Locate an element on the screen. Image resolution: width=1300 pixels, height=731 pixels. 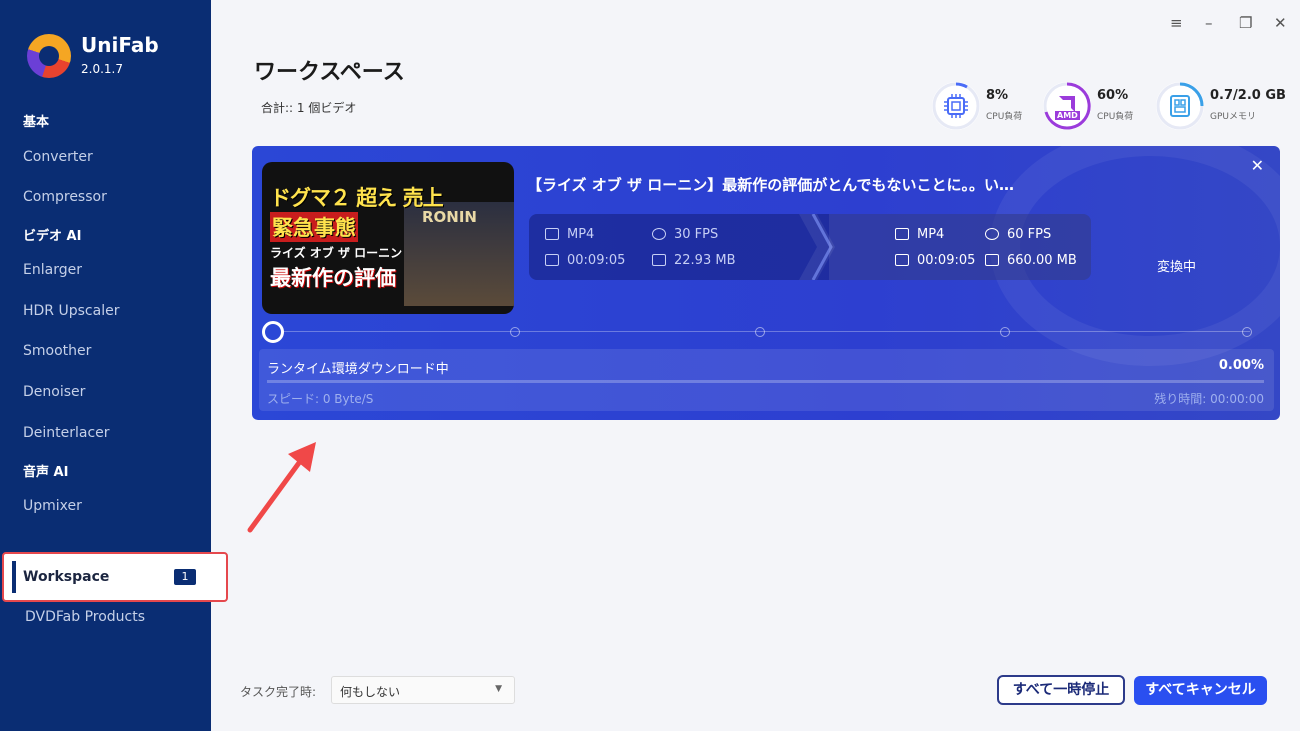
maximize-icon: ❐ is located at coordinates (1245, 23).